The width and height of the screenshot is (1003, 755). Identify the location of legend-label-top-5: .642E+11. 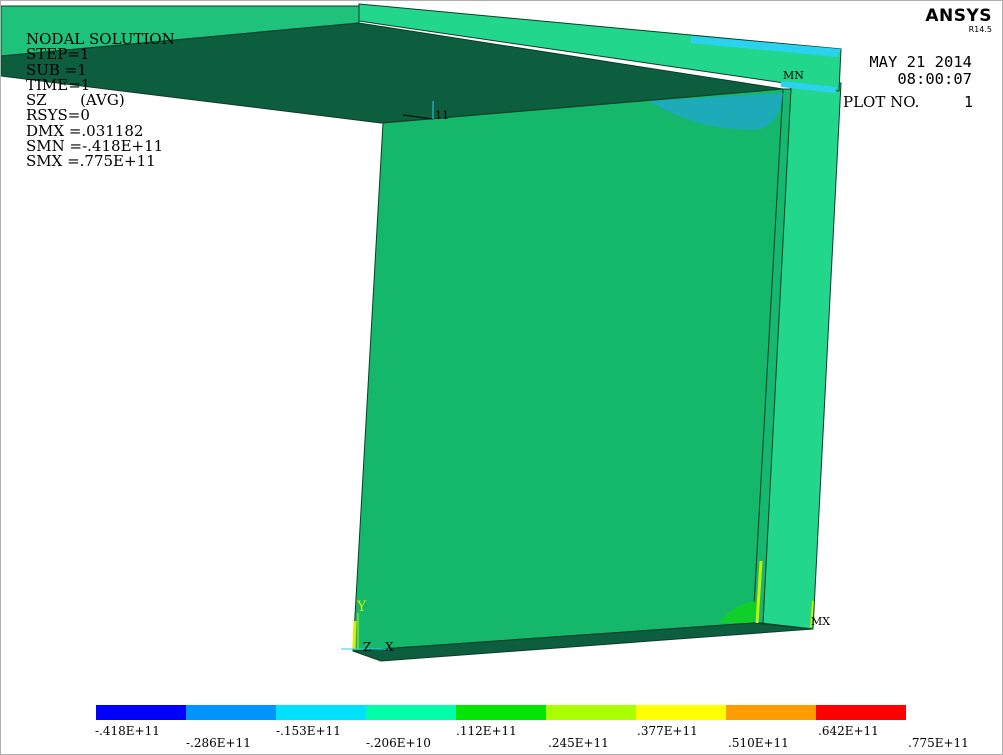
(848, 731).